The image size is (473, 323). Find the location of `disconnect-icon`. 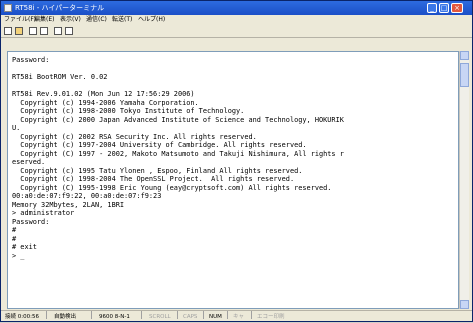

disconnect-icon is located at coordinates (44, 31).